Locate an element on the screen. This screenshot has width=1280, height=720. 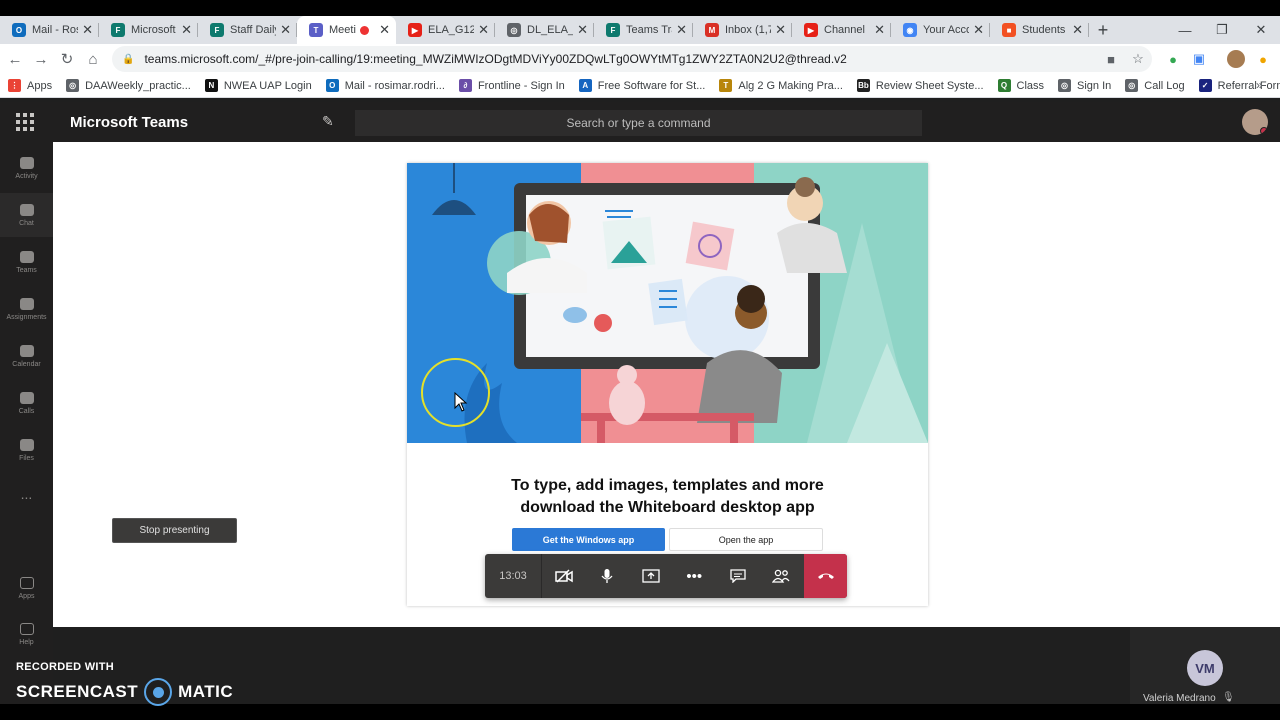
participants-icon is located at coordinates (782, 576).